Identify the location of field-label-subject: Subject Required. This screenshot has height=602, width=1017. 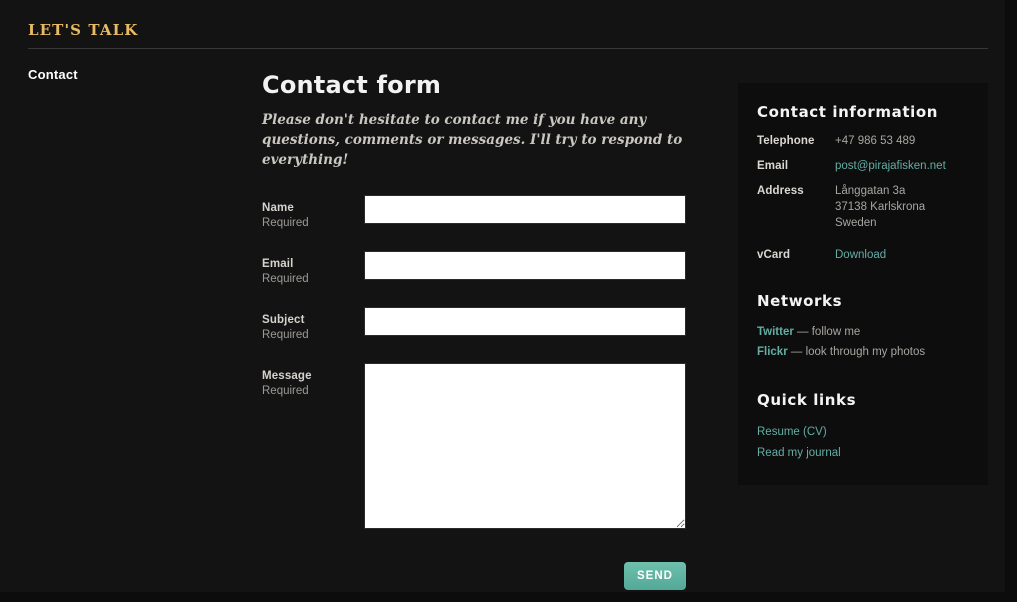
(310, 328).